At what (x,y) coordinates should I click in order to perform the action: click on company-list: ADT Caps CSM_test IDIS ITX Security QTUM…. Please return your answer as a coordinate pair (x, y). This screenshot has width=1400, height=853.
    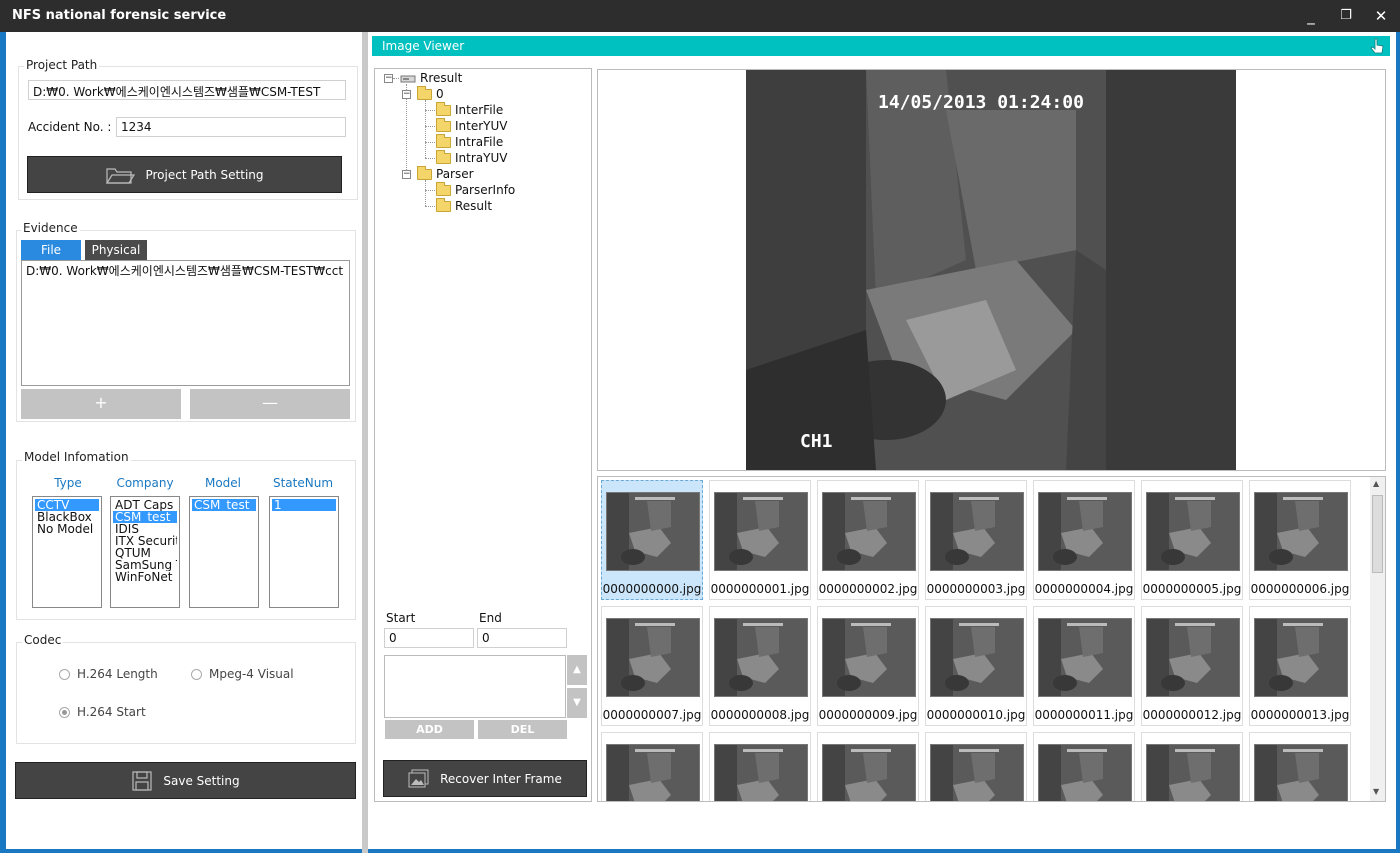
    Looking at the image, I should click on (145, 552).